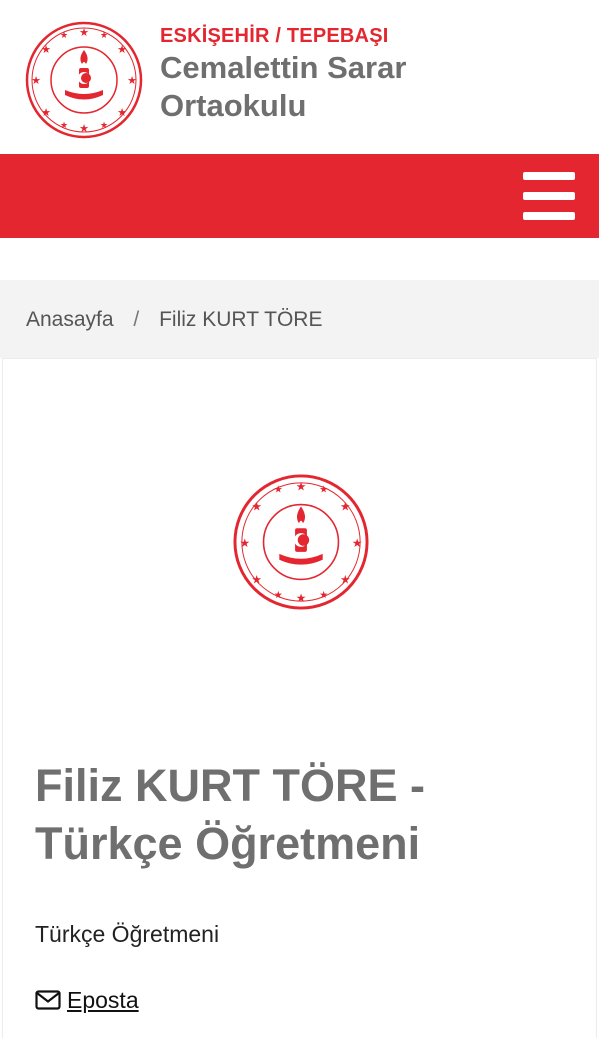 The height and width of the screenshot is (1038, 599). I want to click on meb-logo-link: ★ ★ ★ ★ ★ ★ ★ ★ ★ ★ ★ ★, so click(84, 80).